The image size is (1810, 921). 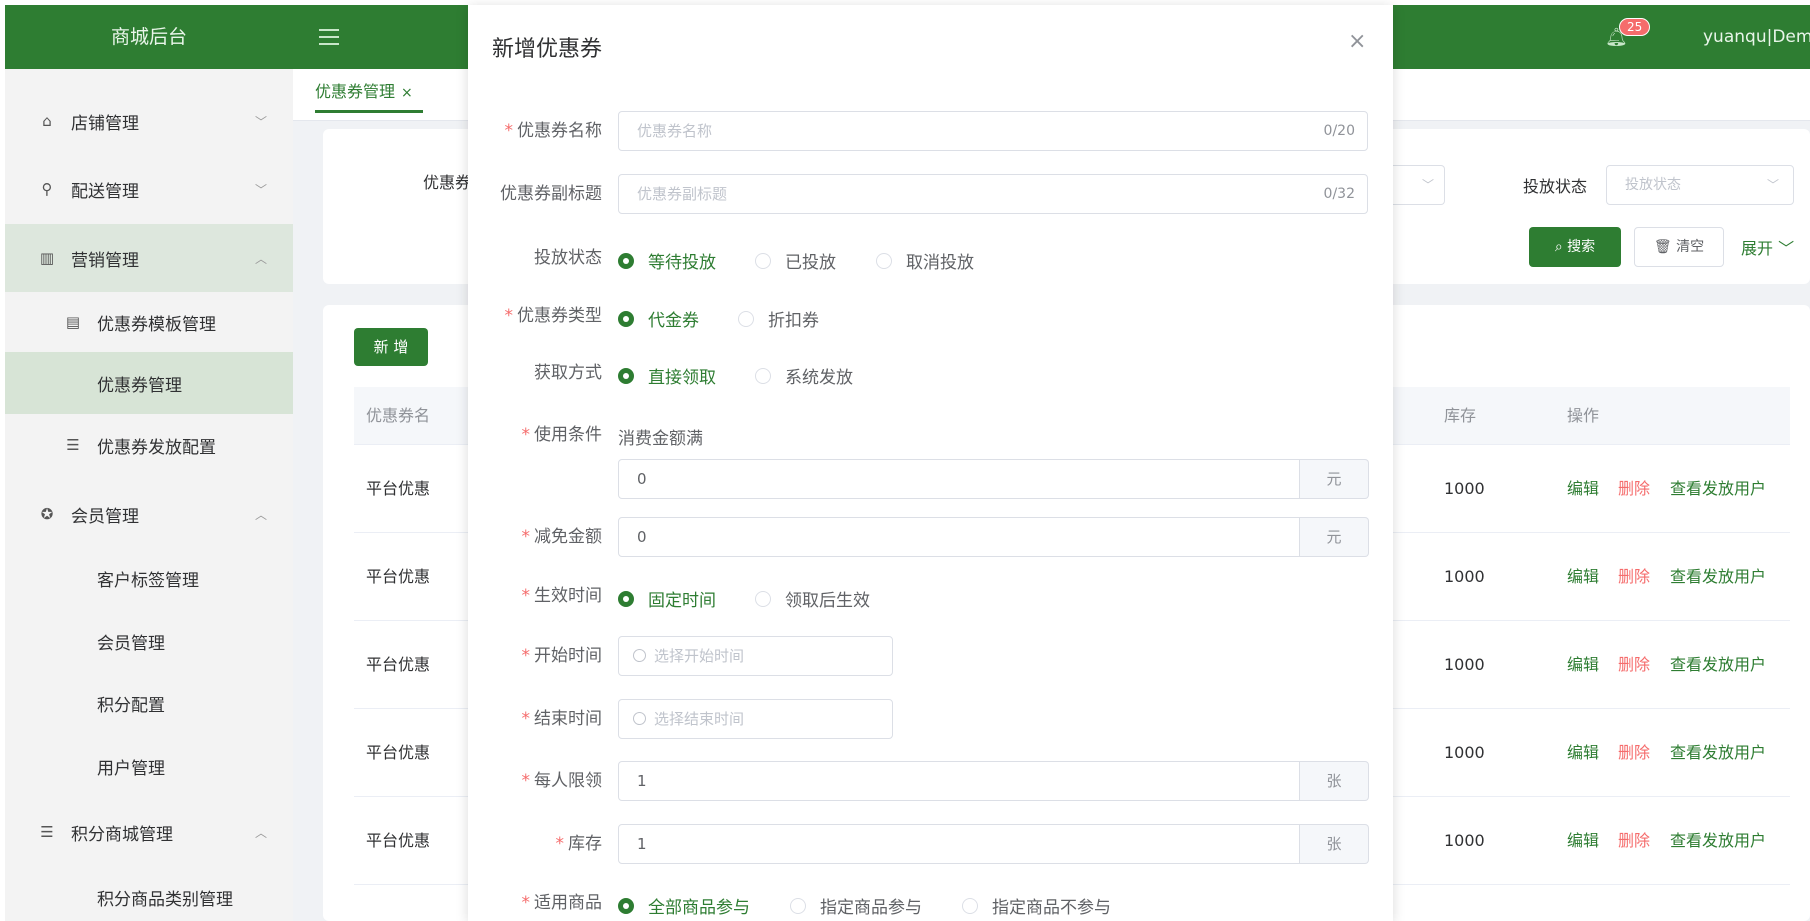 What do you see at coordinates (925, 260) in the screenshot?
I see `radio-status-cancelled: 取消投放` at bounding box center [925, 260].